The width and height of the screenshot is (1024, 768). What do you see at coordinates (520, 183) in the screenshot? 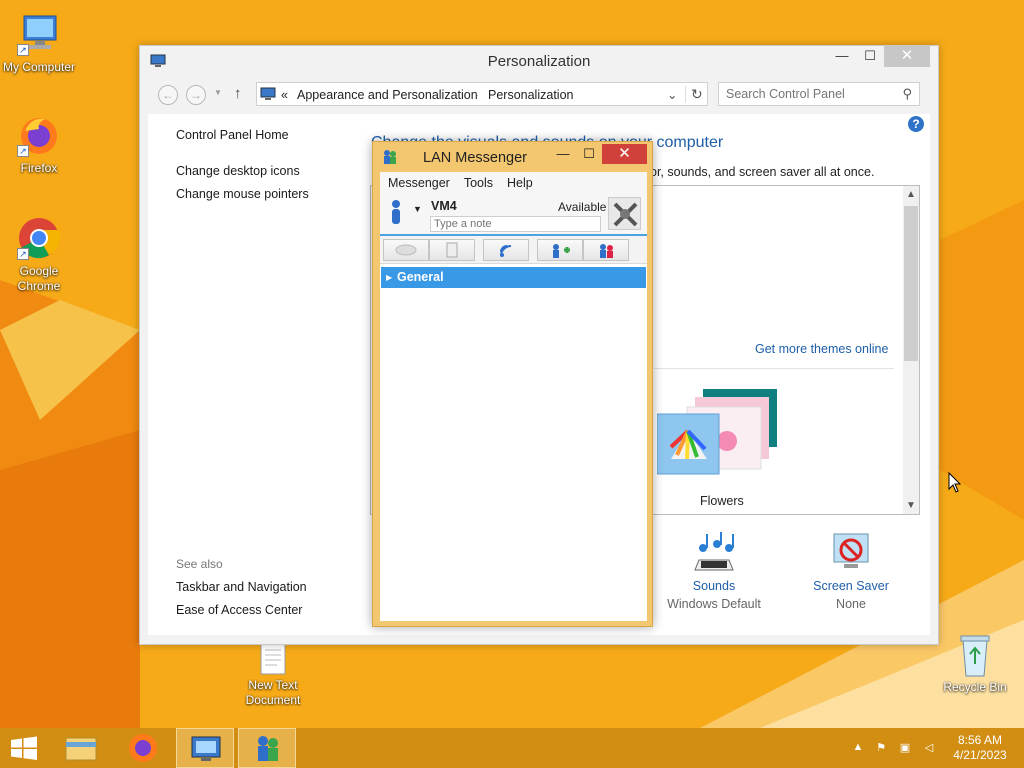
I see `menu-help: Help` at bounding box center [520, 183].